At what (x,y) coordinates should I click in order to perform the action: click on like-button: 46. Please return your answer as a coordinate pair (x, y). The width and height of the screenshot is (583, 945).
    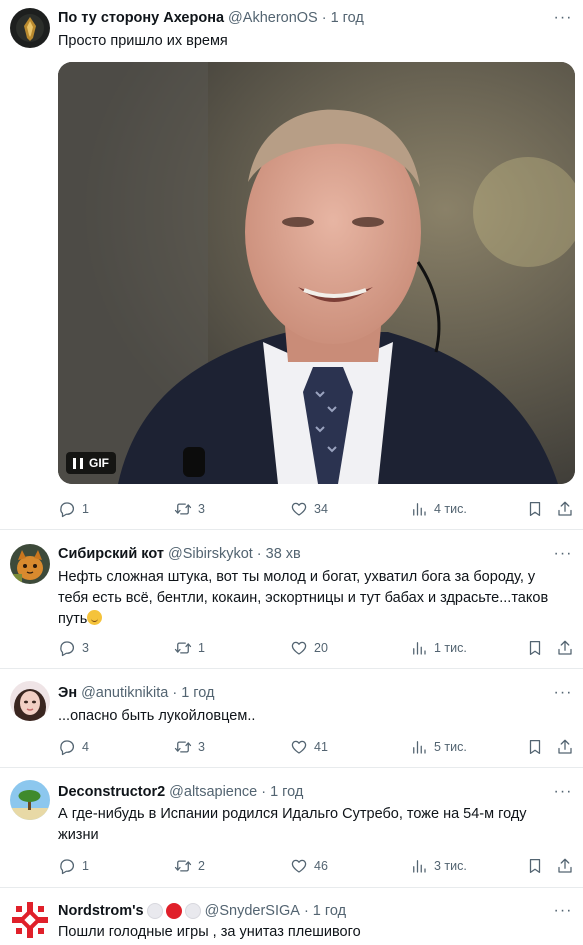
    Looking at the image, I should click on (309, 866).